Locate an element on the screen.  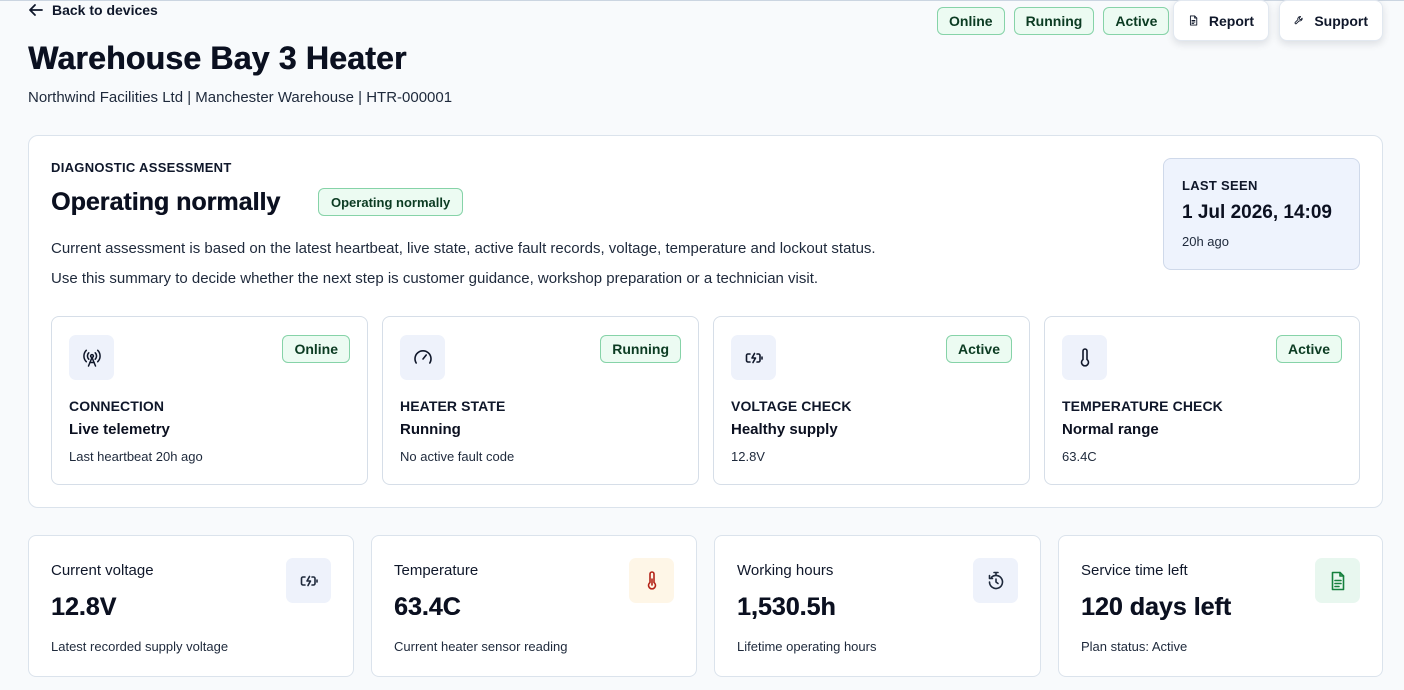
check-value: Running is located at coordinates (430, 429).